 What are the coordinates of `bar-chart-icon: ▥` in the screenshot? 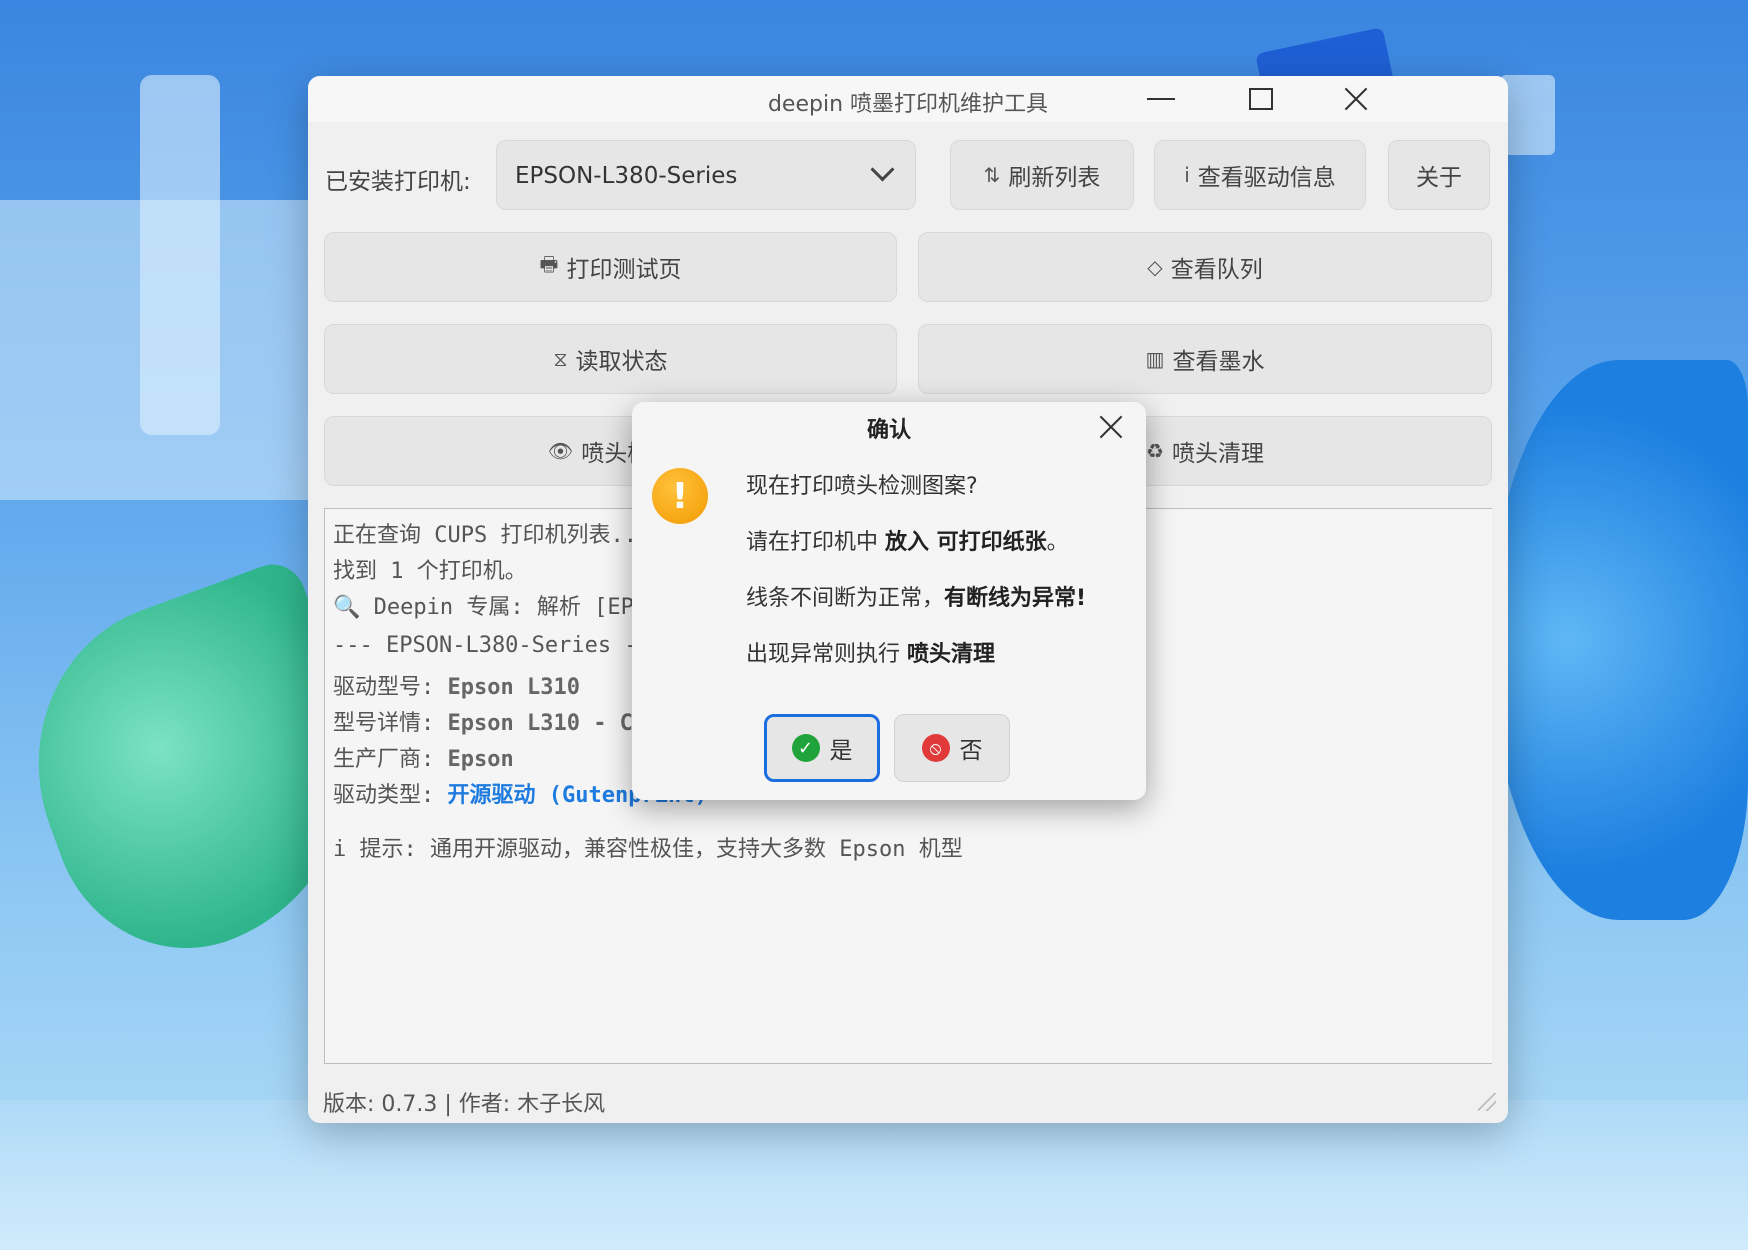 It's located at (1155, 359).